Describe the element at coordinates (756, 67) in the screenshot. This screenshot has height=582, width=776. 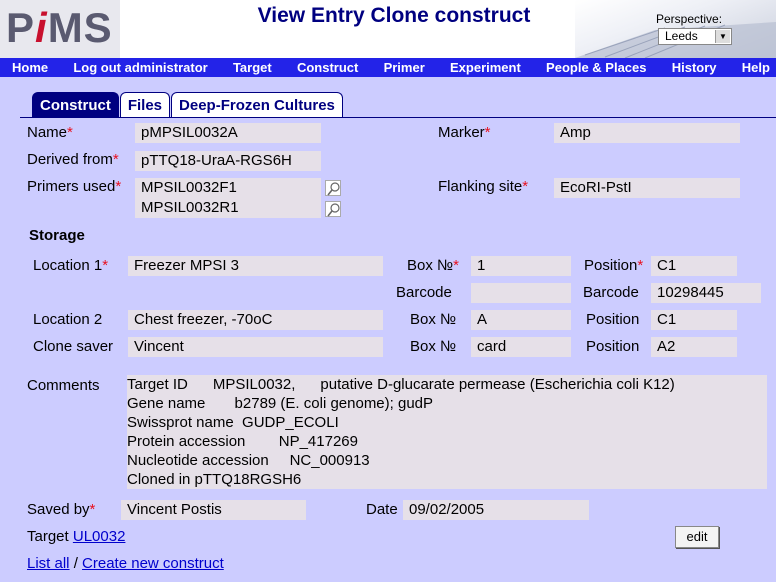
I see `nav-help: Help` at that location.